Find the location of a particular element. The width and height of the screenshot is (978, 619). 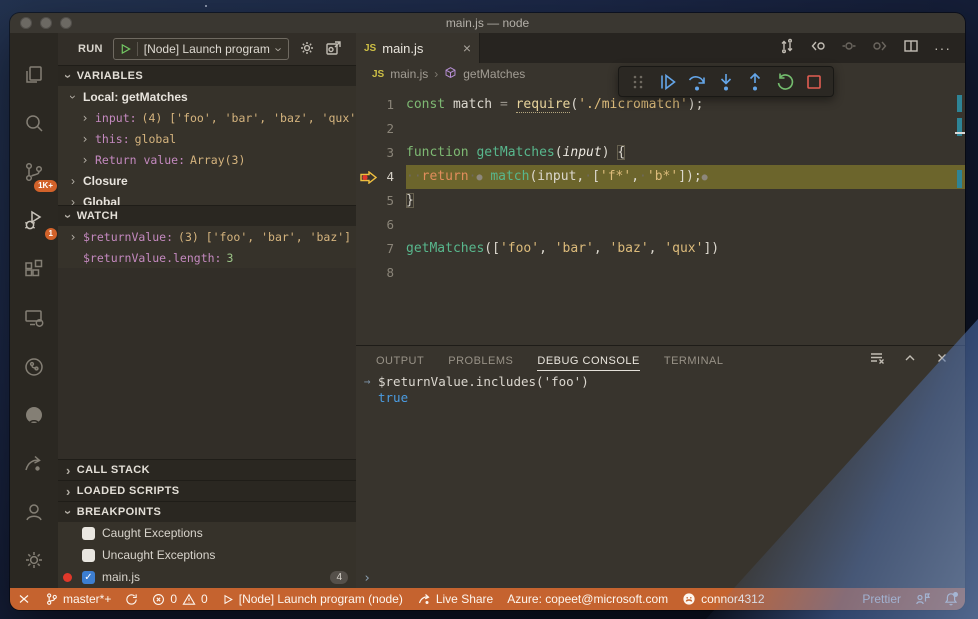

toolbar-drag-grip is located at coordinates (638, 82).